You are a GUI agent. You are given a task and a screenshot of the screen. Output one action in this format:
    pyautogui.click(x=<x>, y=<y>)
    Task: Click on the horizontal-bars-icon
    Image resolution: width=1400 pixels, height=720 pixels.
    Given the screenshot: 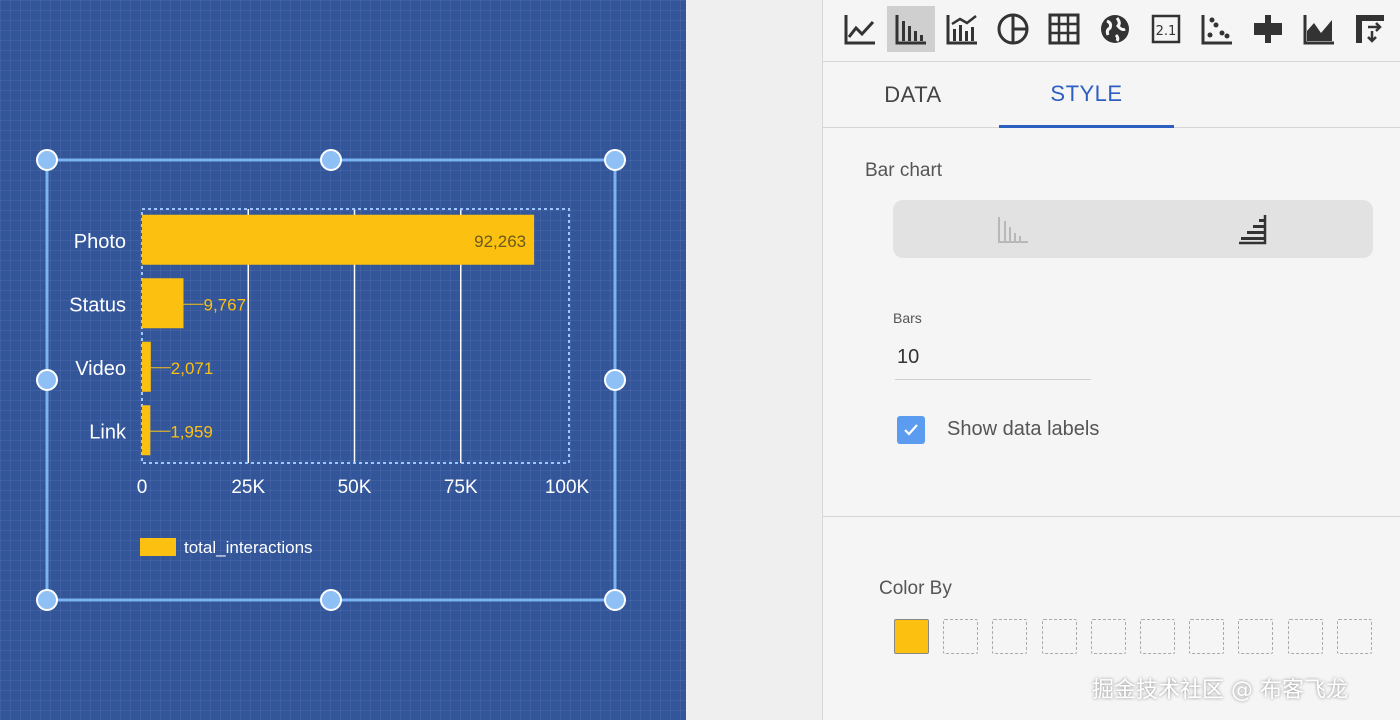 What is the action you would take?
    pyautogui.click(x=1253, y=229)
    